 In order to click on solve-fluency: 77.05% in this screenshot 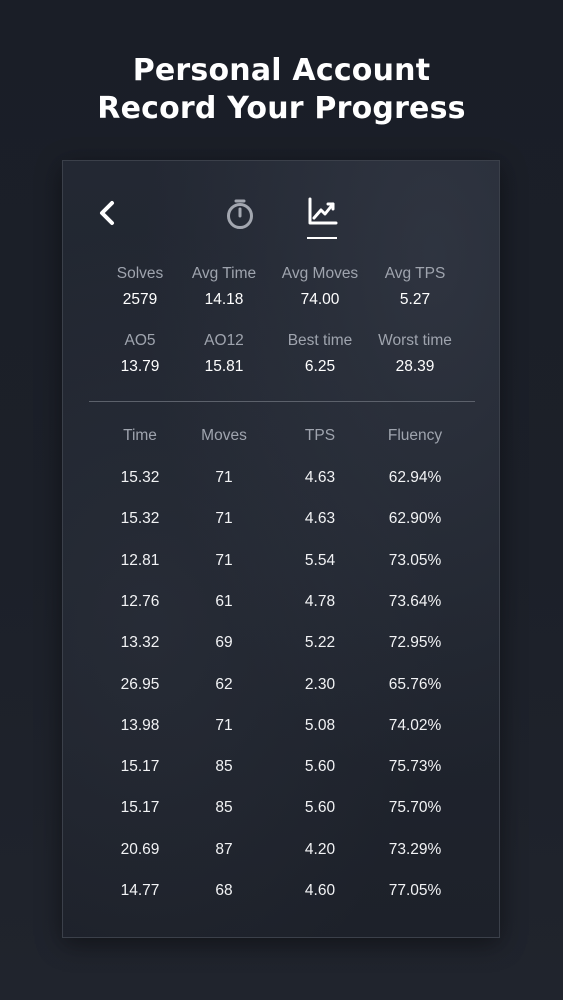, I will do `click(415, 890)`.